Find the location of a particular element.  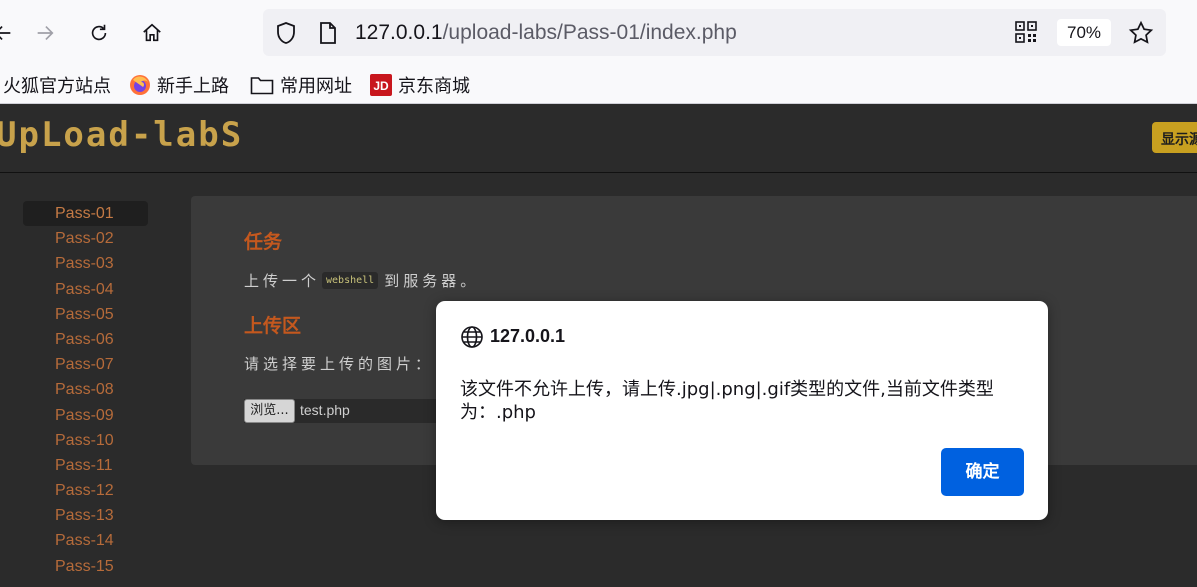

back-button is located at coordinates (10, 33).